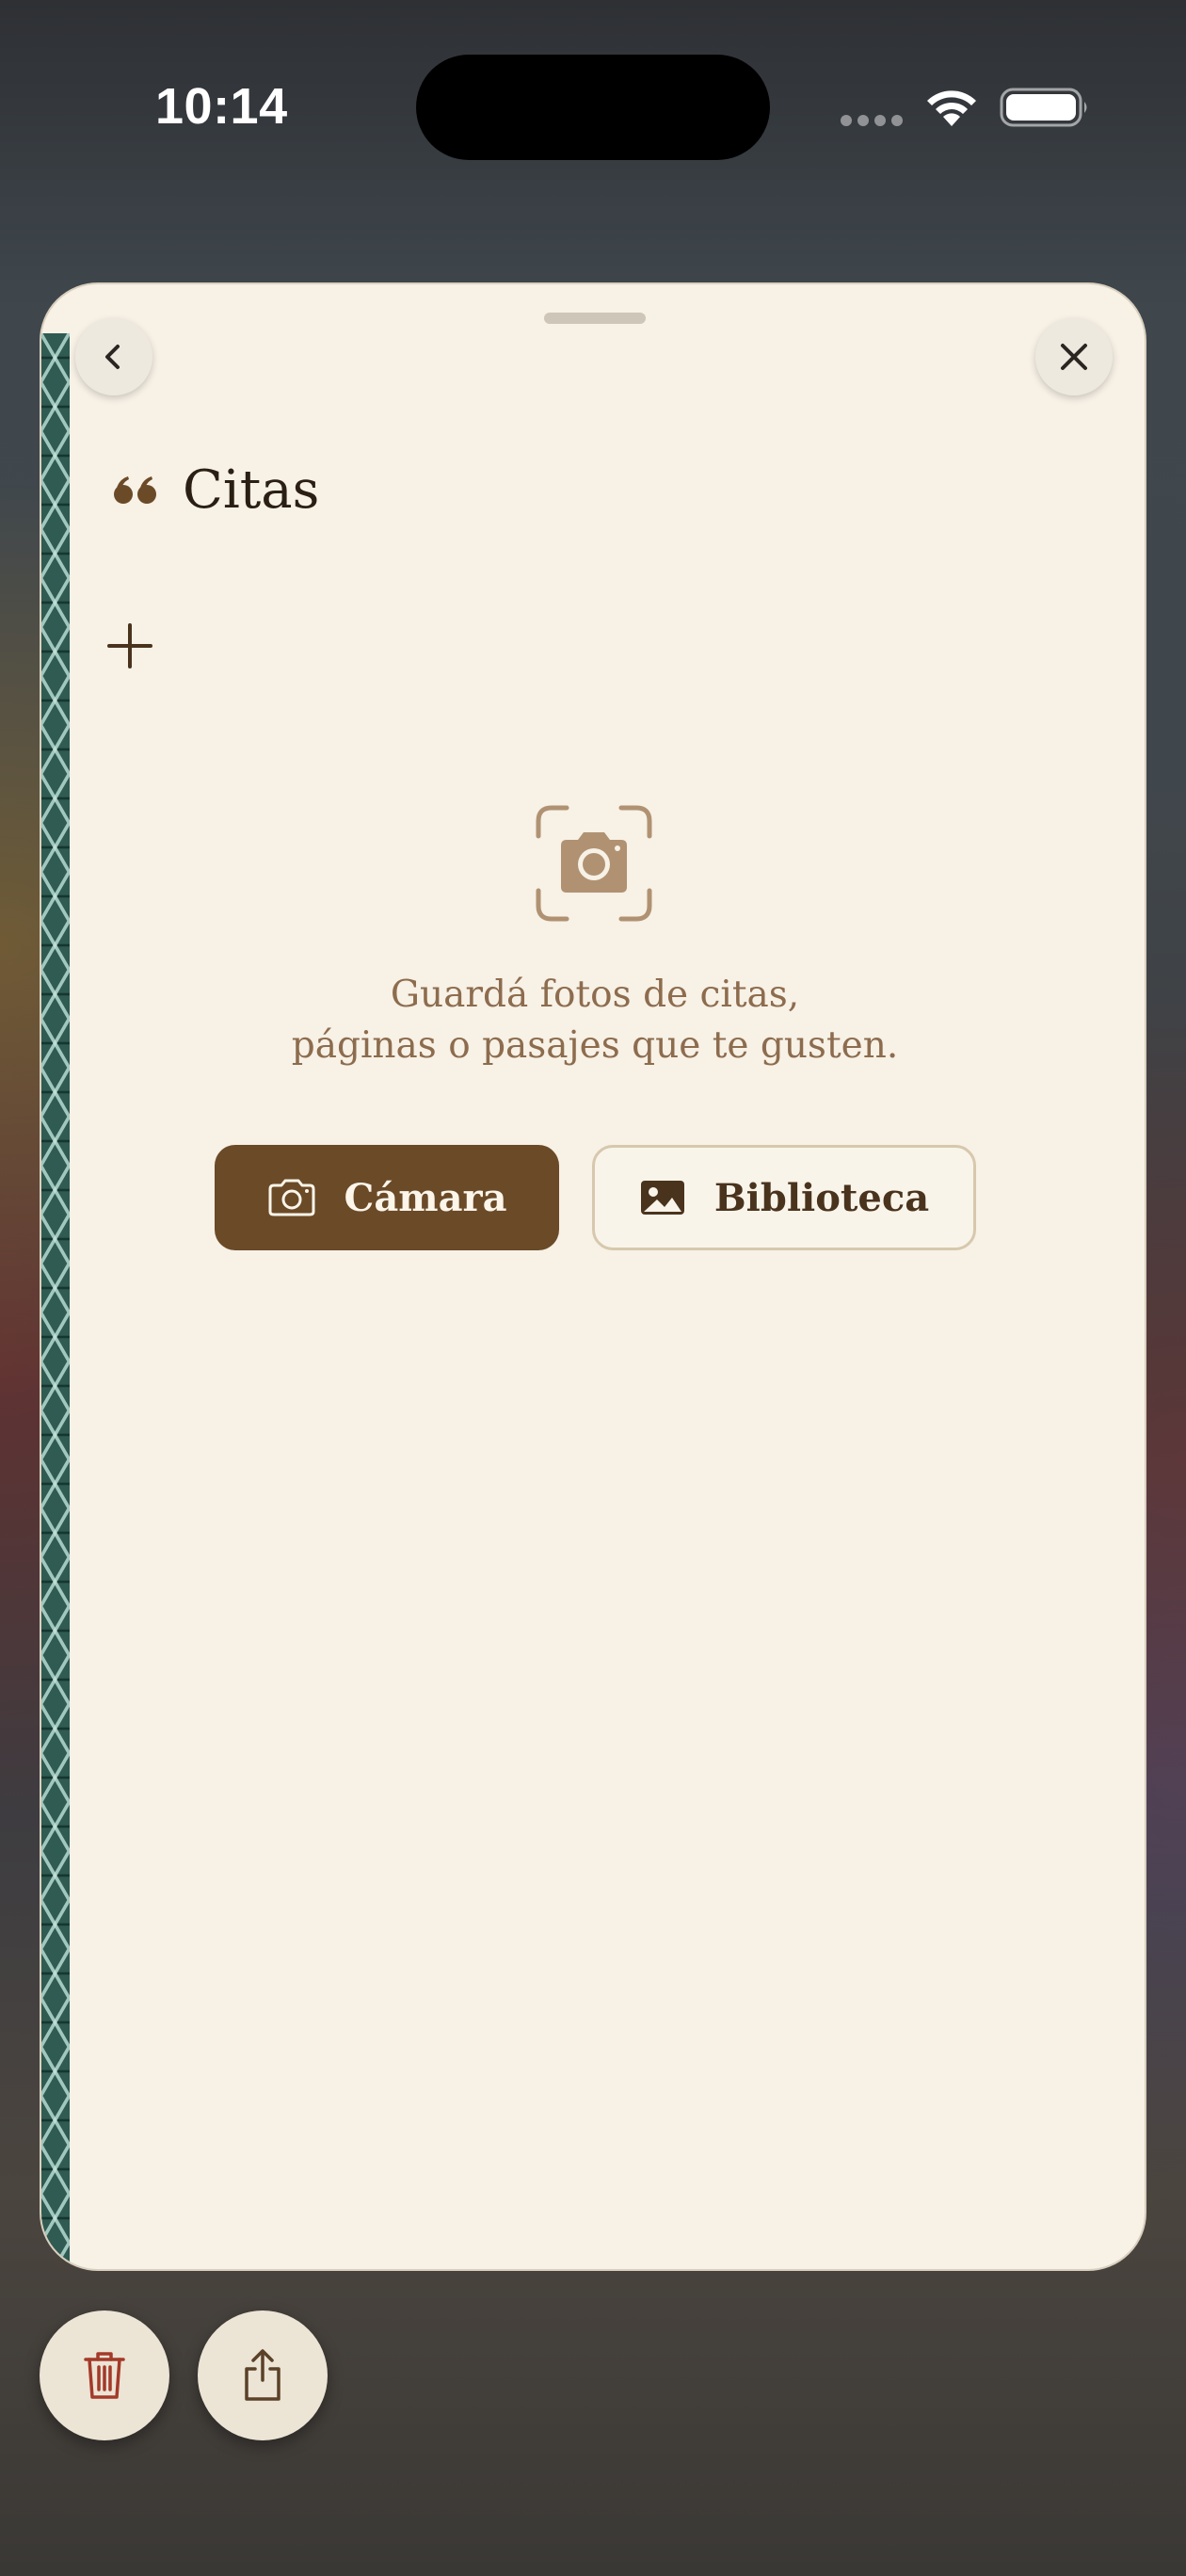 The width and height of the screenshot is (1186, 2576). I want to click on empty-state-line-1: Guardá fotos de citas,, so click(595, 995).